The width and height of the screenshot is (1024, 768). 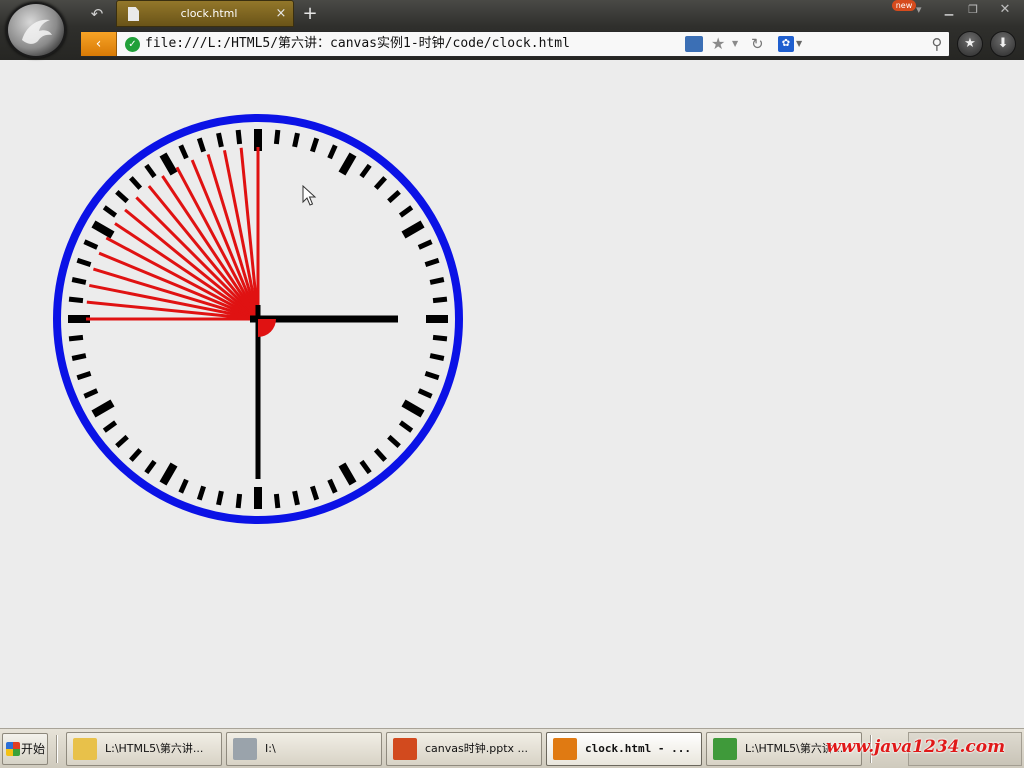 I want to click on tab-close-icon: ×, so click(x=281, y=14).